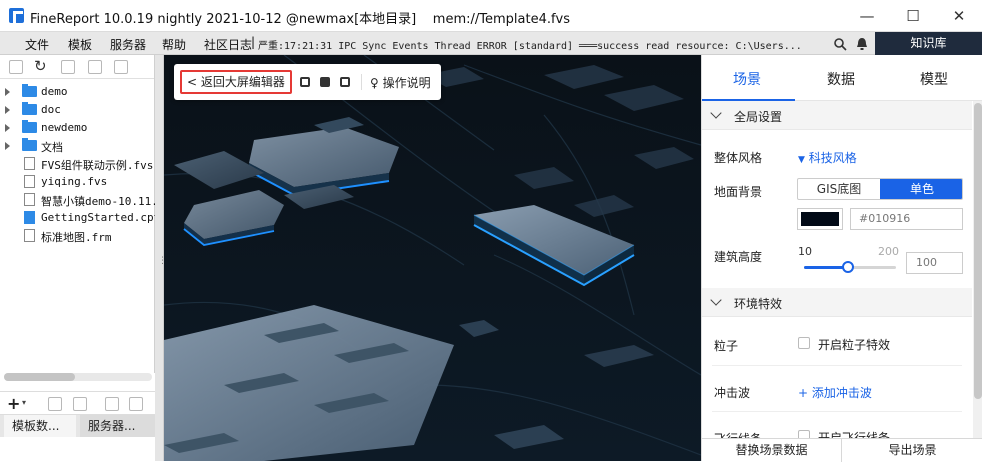 This screenshot has height=462, width=982. Describe the element at coordinates (732, 393) in the screenshot. I see `shockwave-label: 冲击波` at that location.